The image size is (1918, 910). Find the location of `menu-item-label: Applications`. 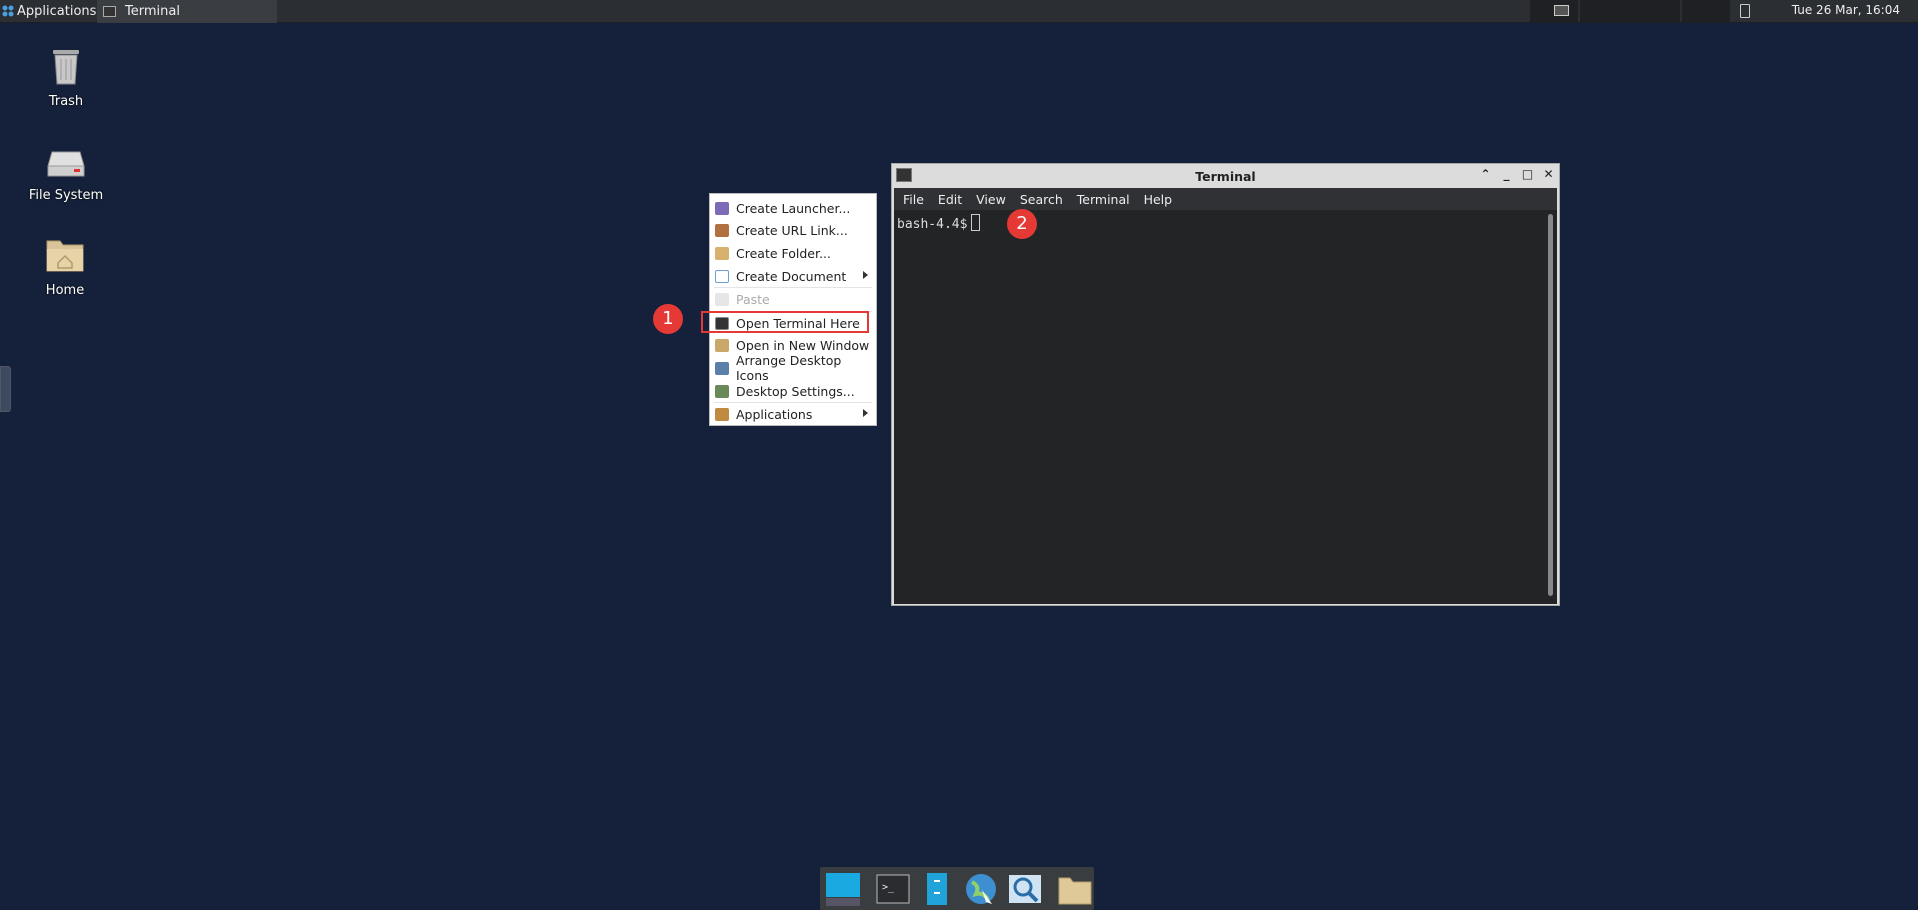

menu-item-label: Applications is located at coordinates (774, 415).